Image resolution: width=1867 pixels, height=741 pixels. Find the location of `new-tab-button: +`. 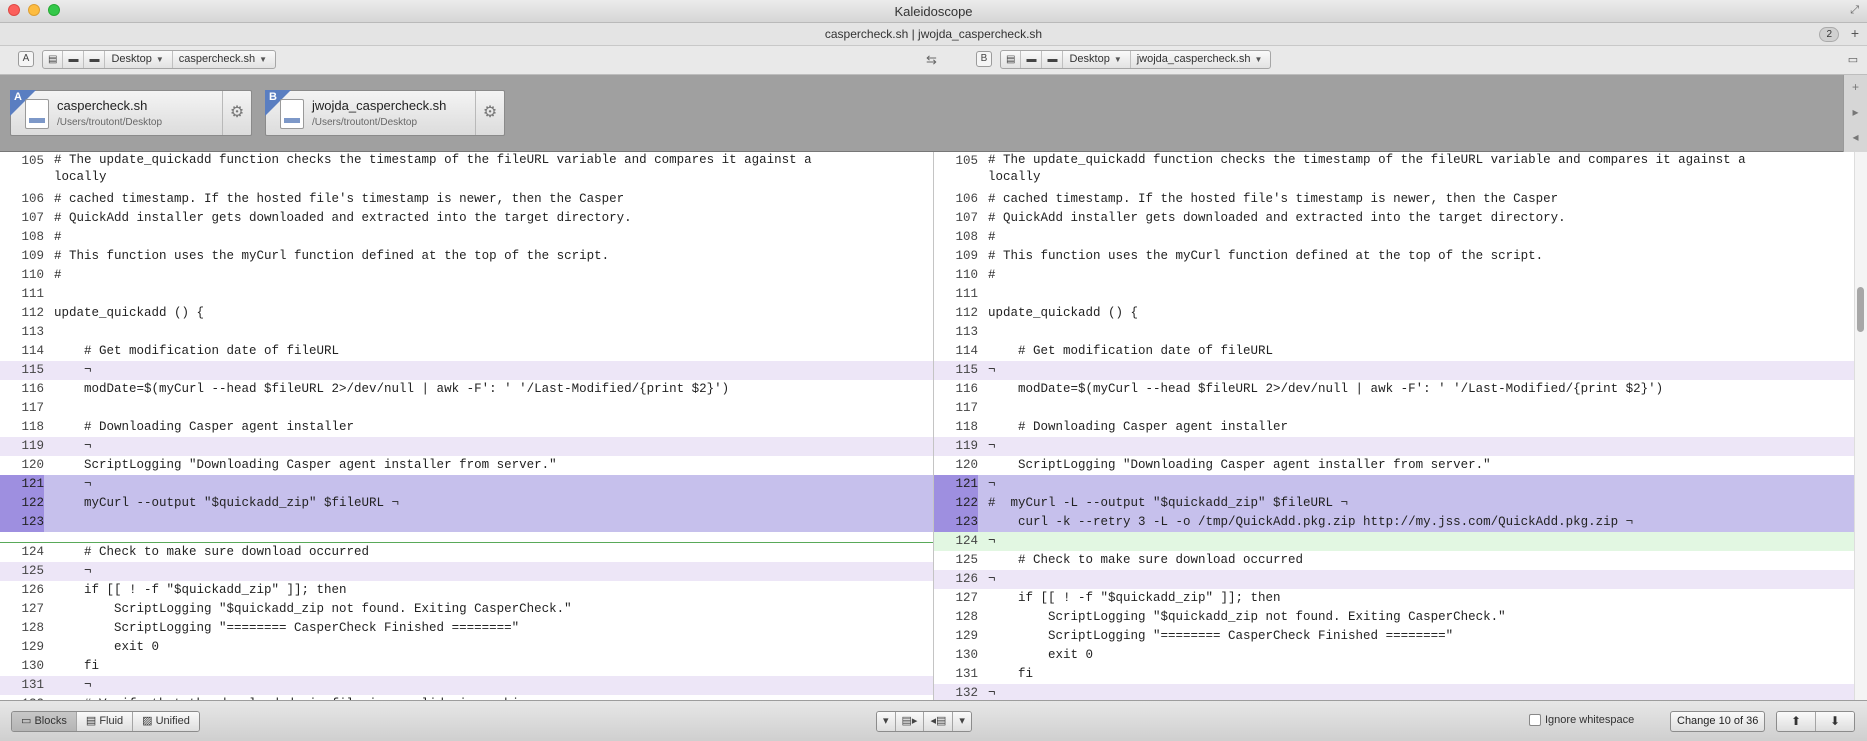

new-tab-button: + is located at coordinates (1855, 33).